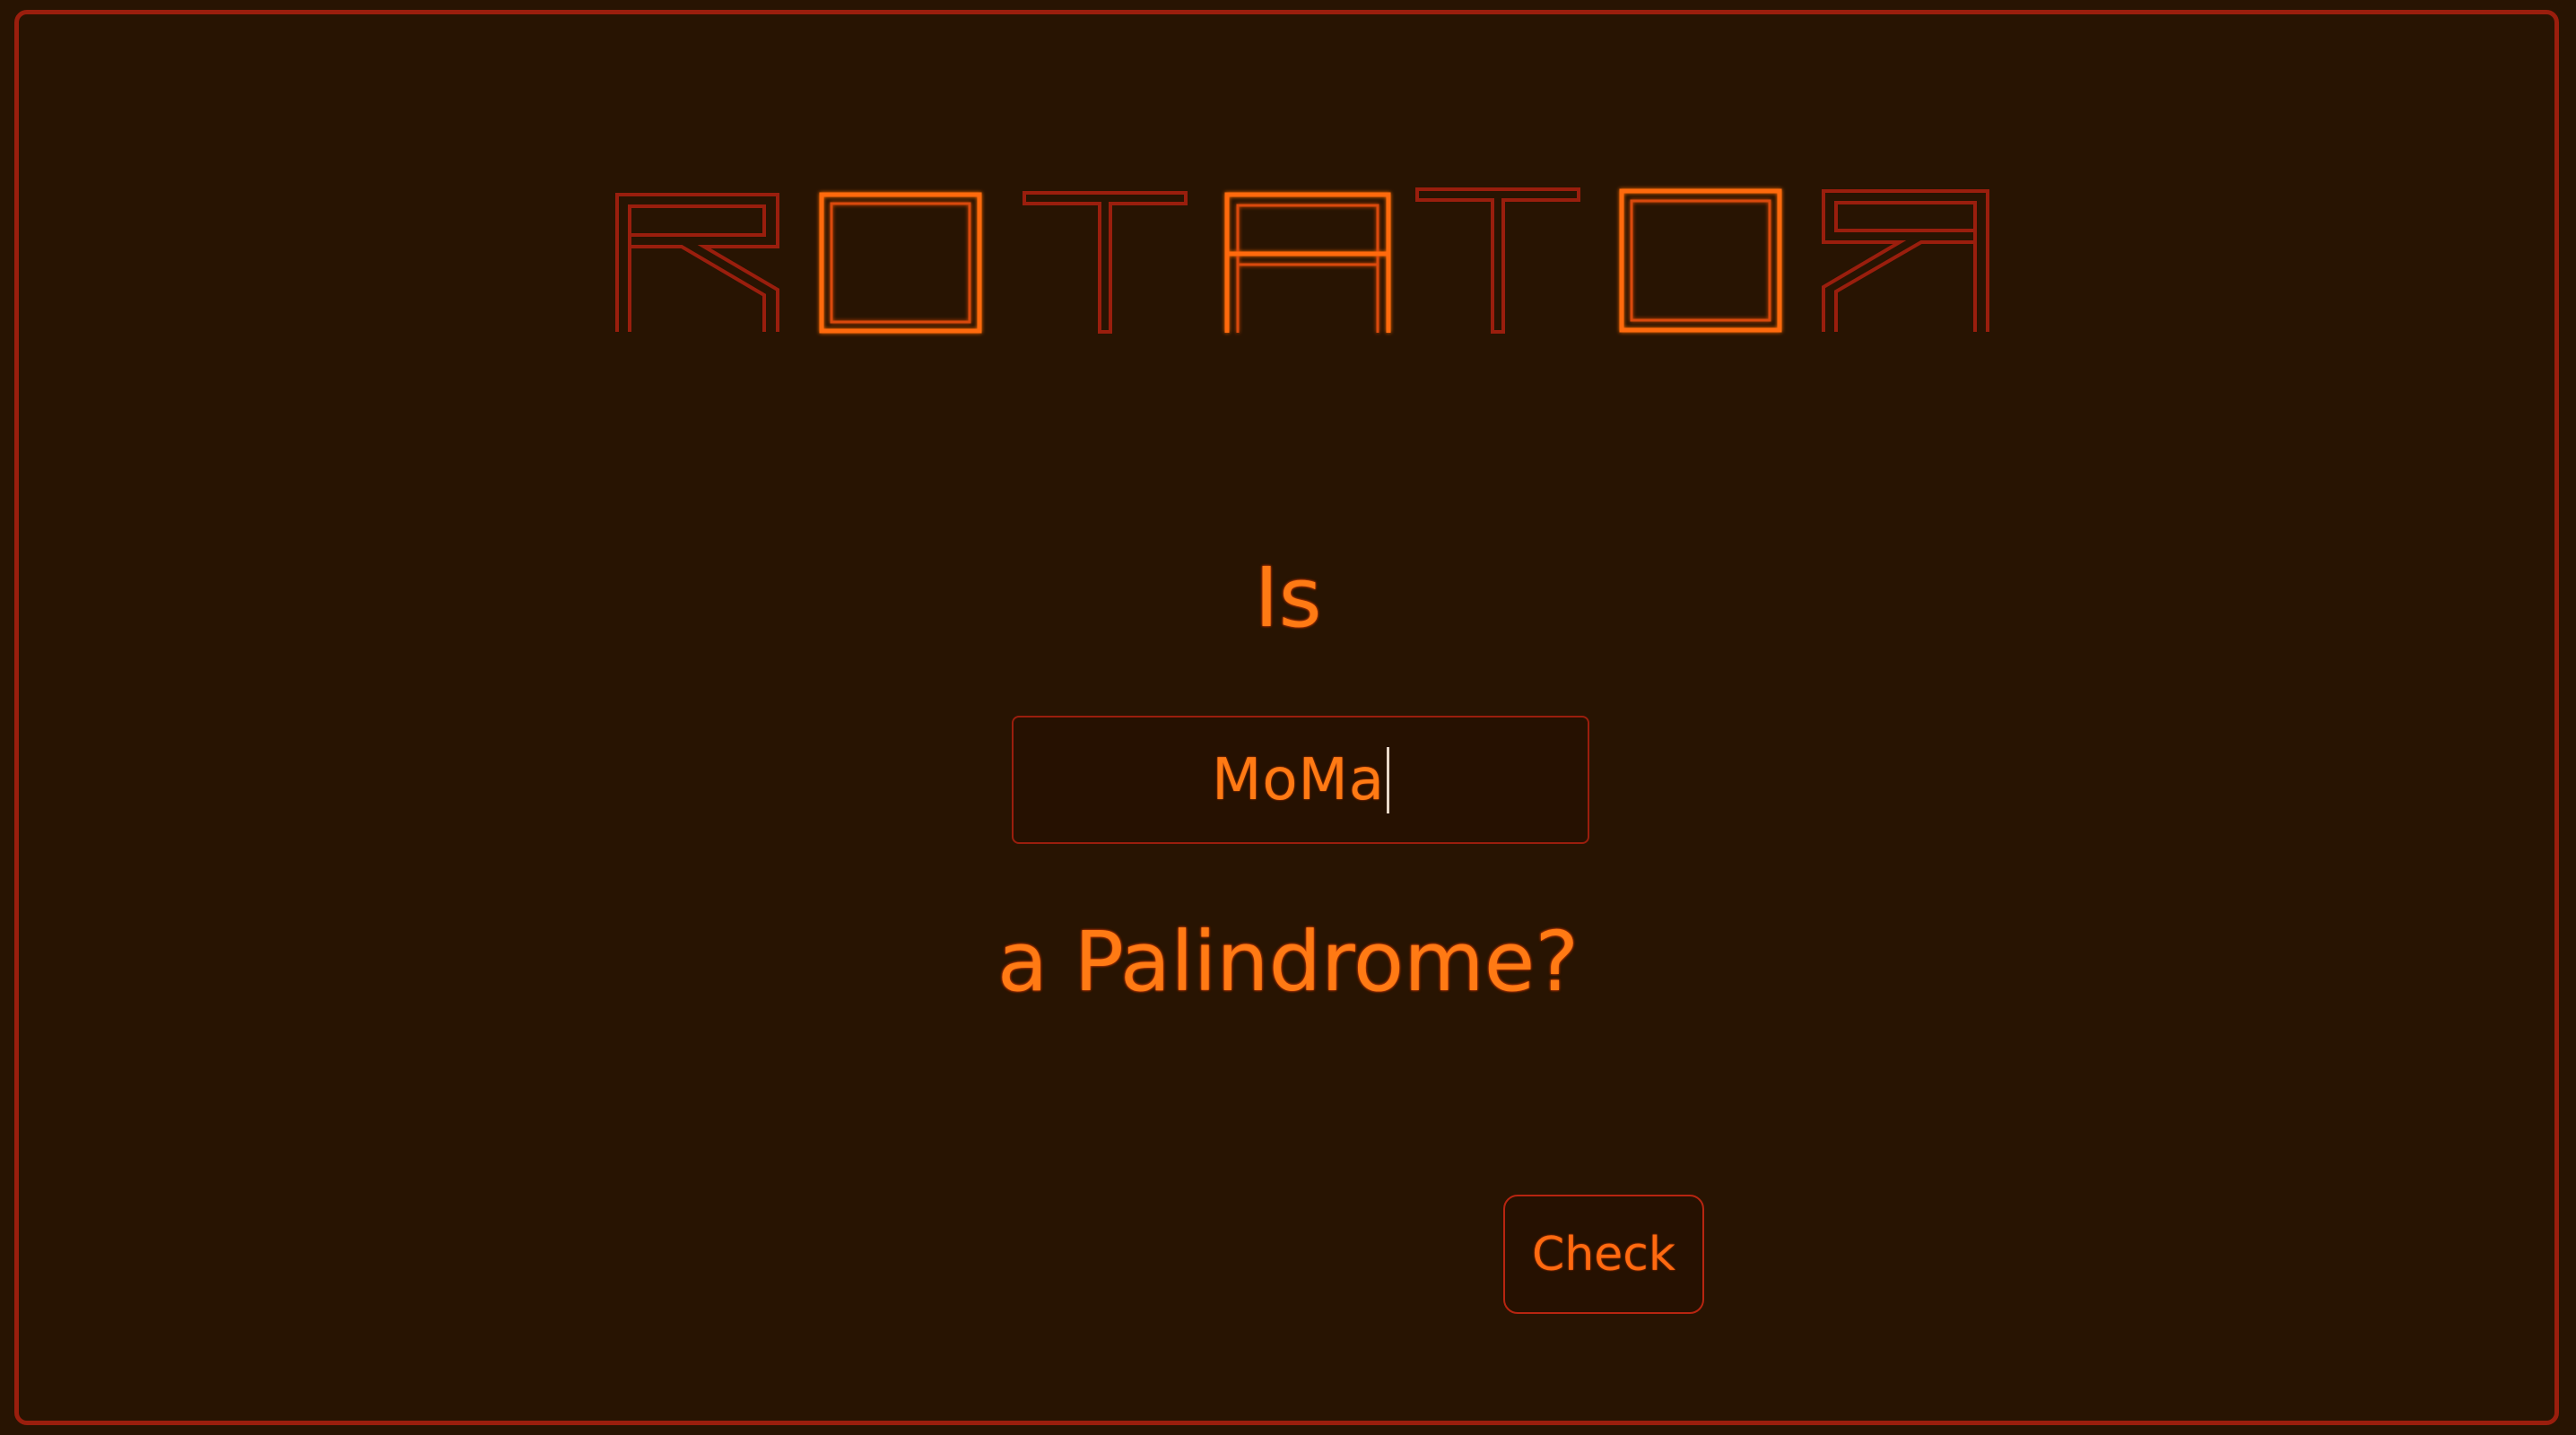 Image resolution: width=2576 pixels, height=1435 pixels. I want to click on palindrome-input-value: MoMa, so click(1300, 779).